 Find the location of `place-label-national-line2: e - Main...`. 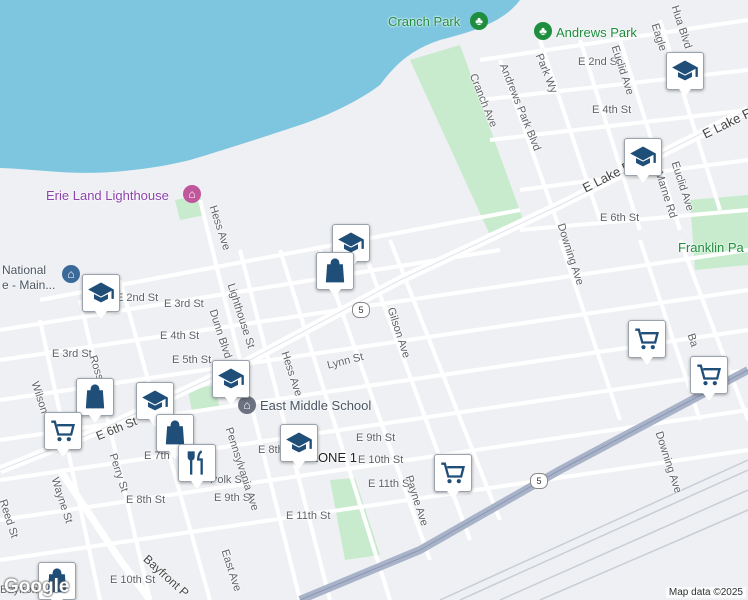

place-label-national-line2: e - Main... is located at coordinates (29, 285).